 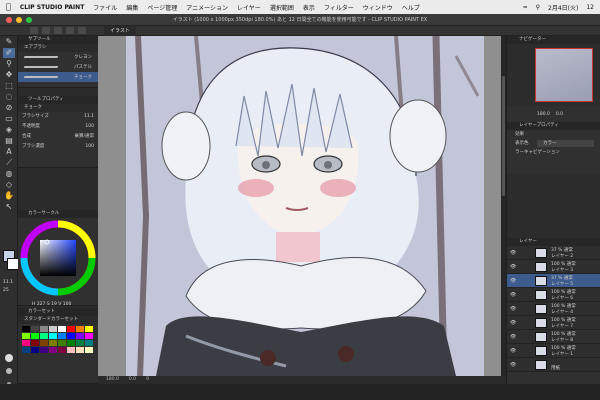 I want to click on display-color-select: カラー, so click(x=565, y=143).